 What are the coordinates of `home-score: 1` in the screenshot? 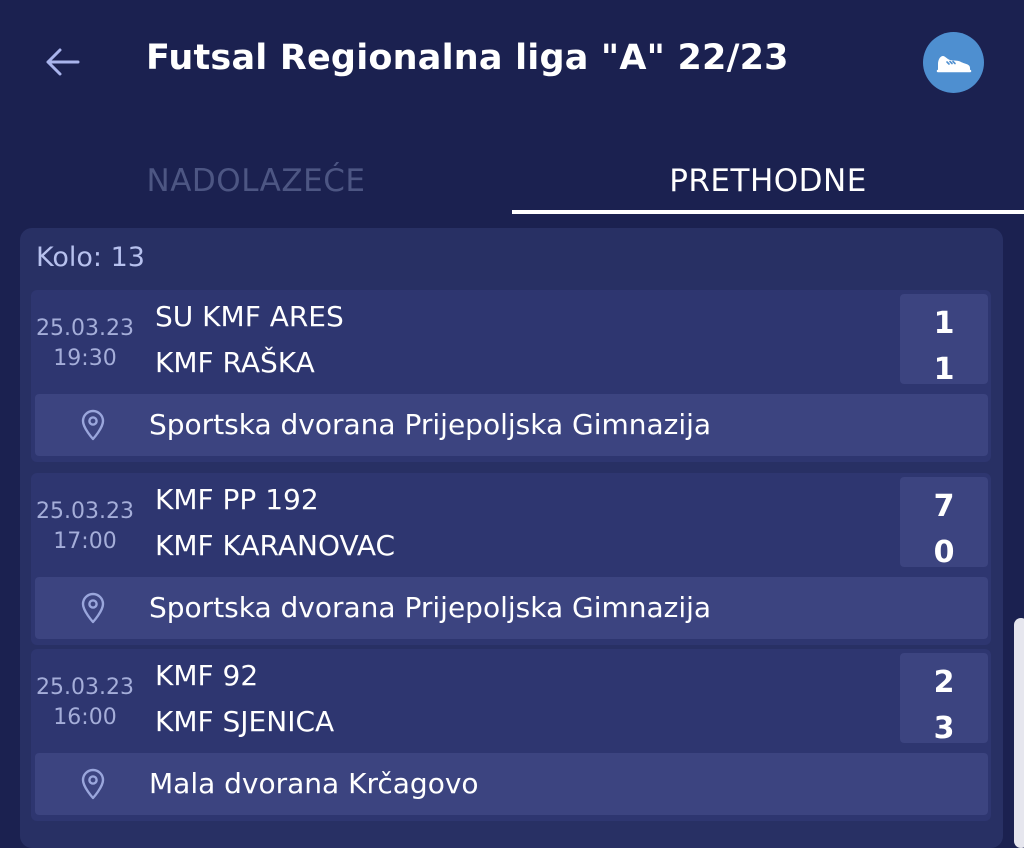 It's located at (944, 323).